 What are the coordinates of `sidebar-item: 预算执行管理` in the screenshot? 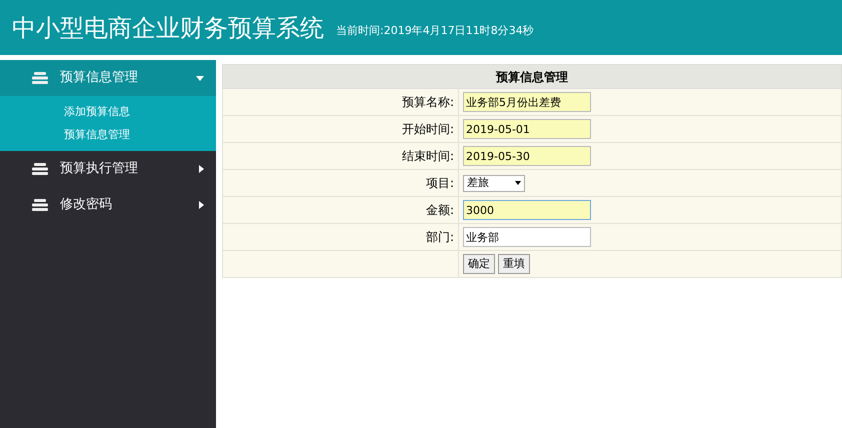 It's located at (108, 169).